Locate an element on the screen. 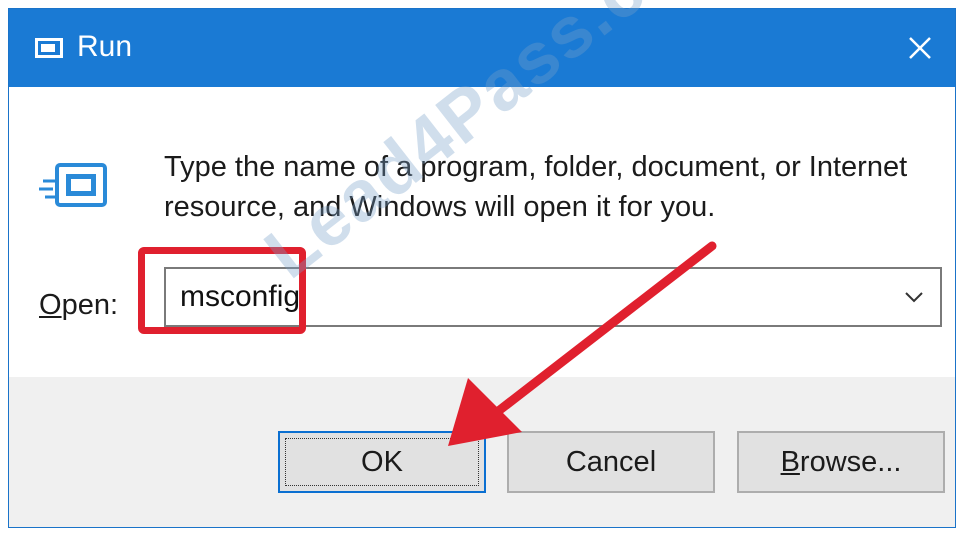 This screenshot has width=965, height=533. cancel-button: Cancel is located at coordinates (611, 462).